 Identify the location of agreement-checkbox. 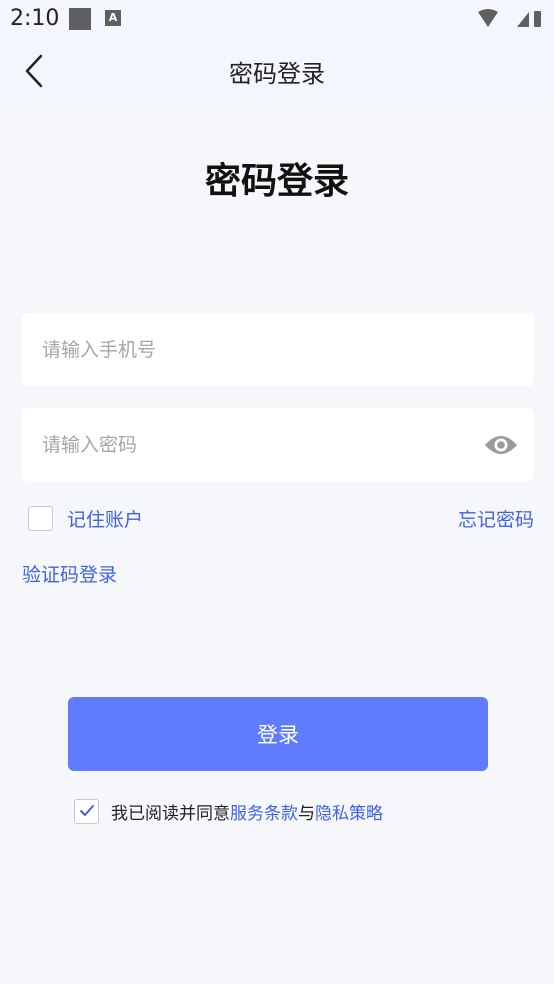
(86, 811).